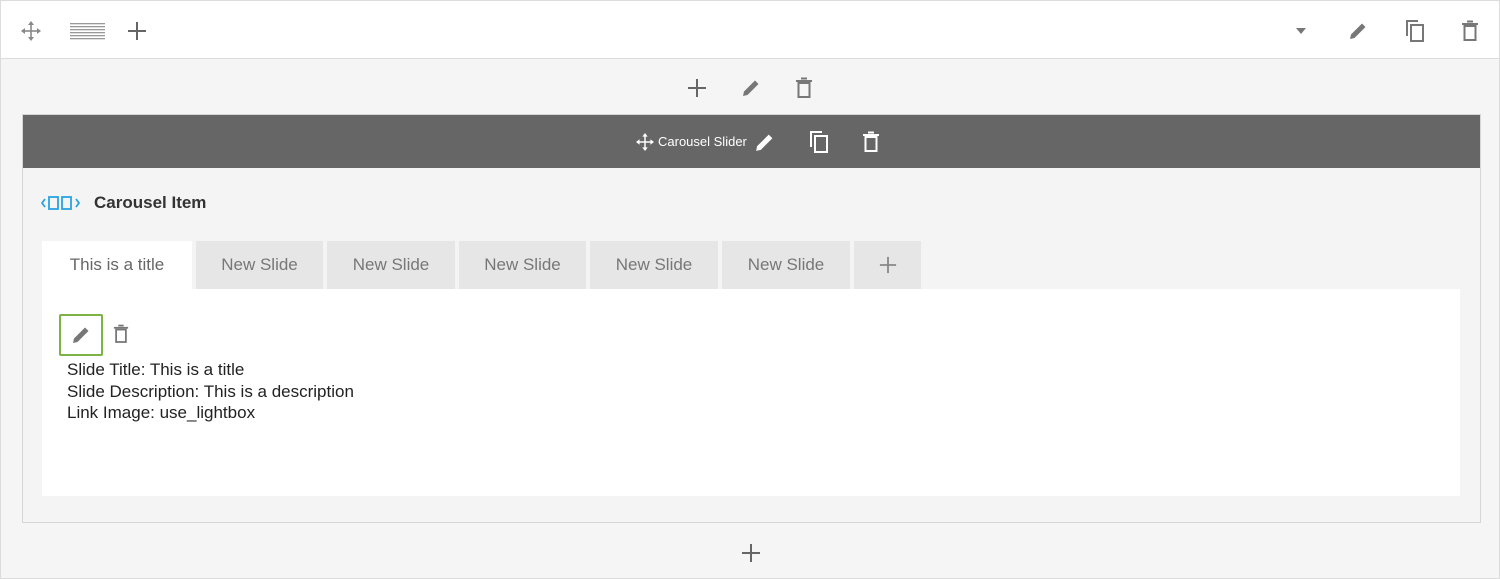  I want to click on tab-slide-1: This is a title, so click(117, 265).